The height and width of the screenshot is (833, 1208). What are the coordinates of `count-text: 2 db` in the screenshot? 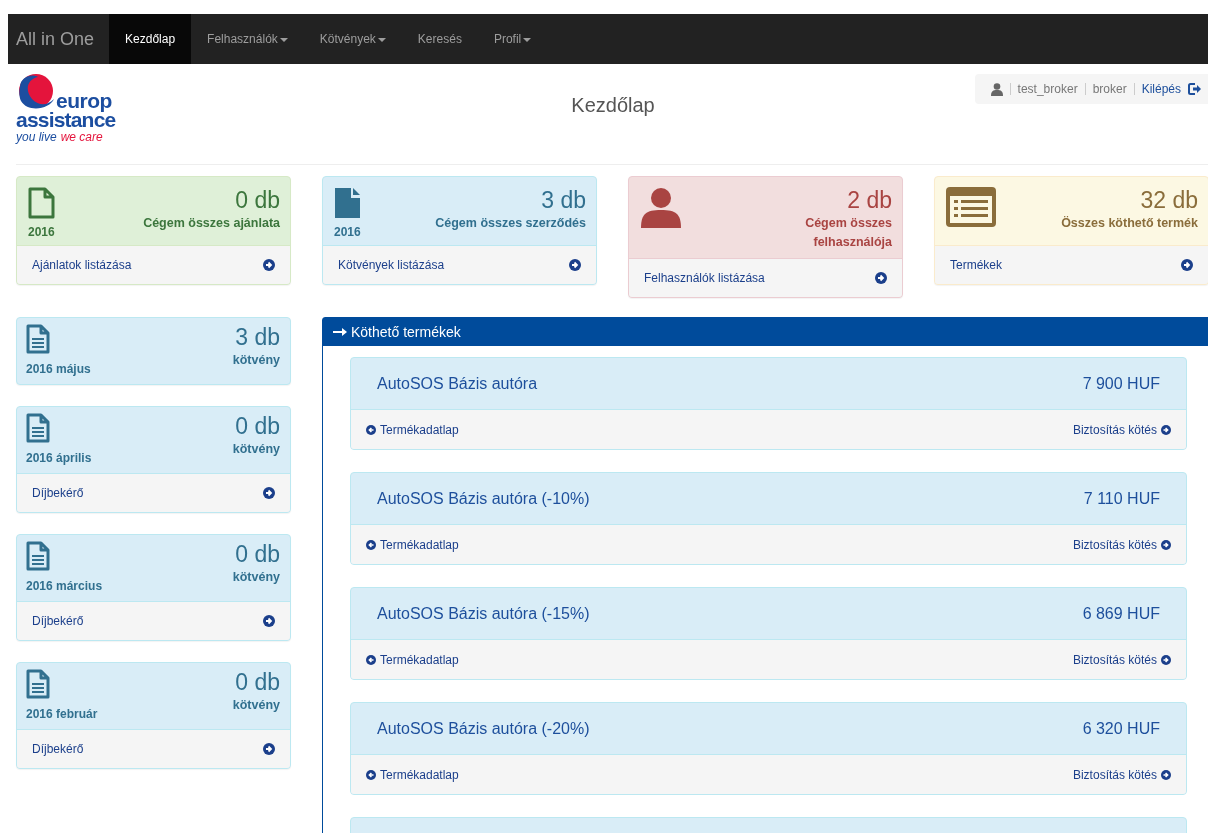 It's located at (869, 200).